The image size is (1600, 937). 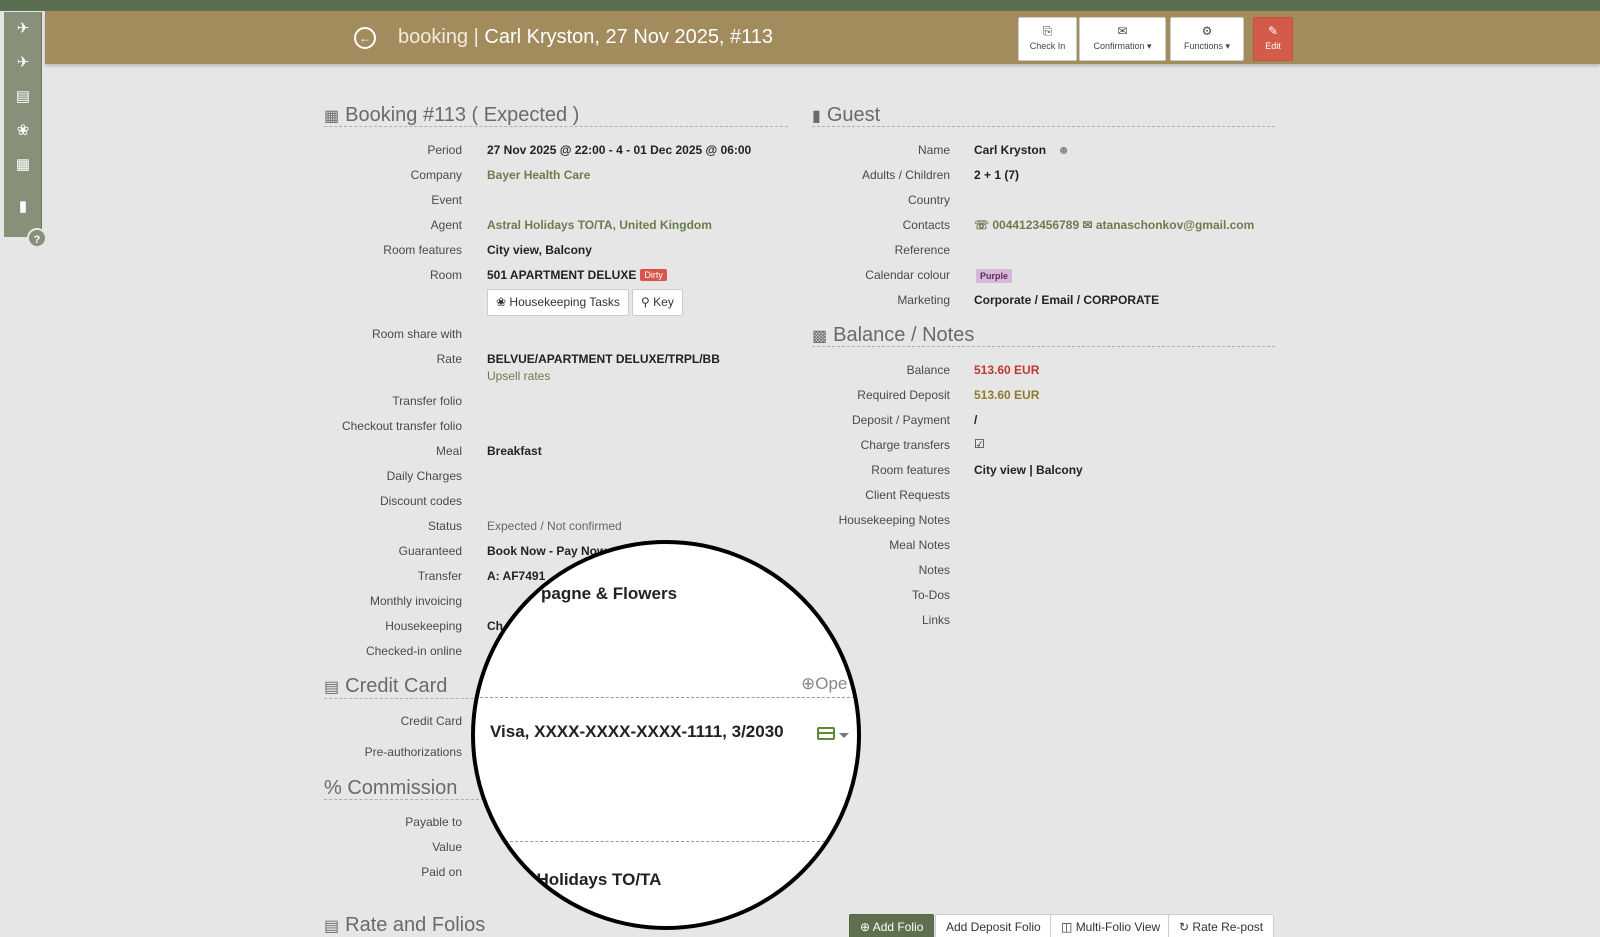 What do you see at coordinates (923, 300) in the screenshot?
I see `marketing-label: Marketing` at bounding box center [923, 300].